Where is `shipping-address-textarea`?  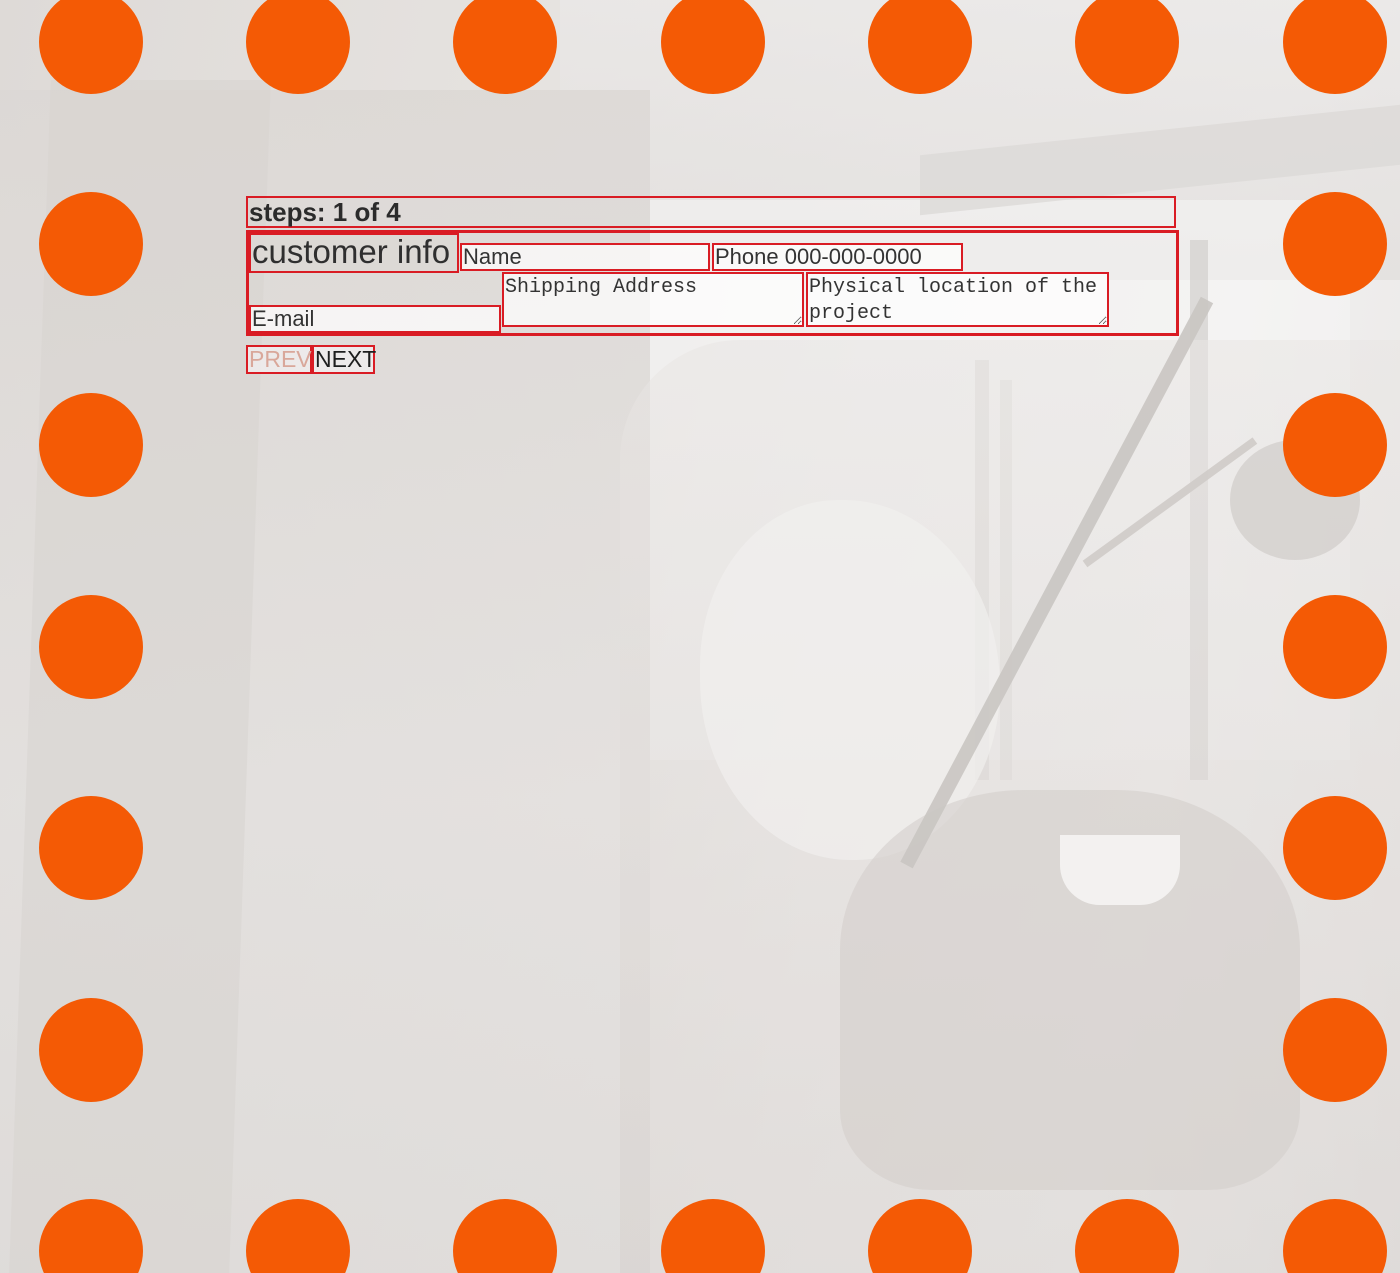 shipping-address-textarea is located at coordinates (653, 299).